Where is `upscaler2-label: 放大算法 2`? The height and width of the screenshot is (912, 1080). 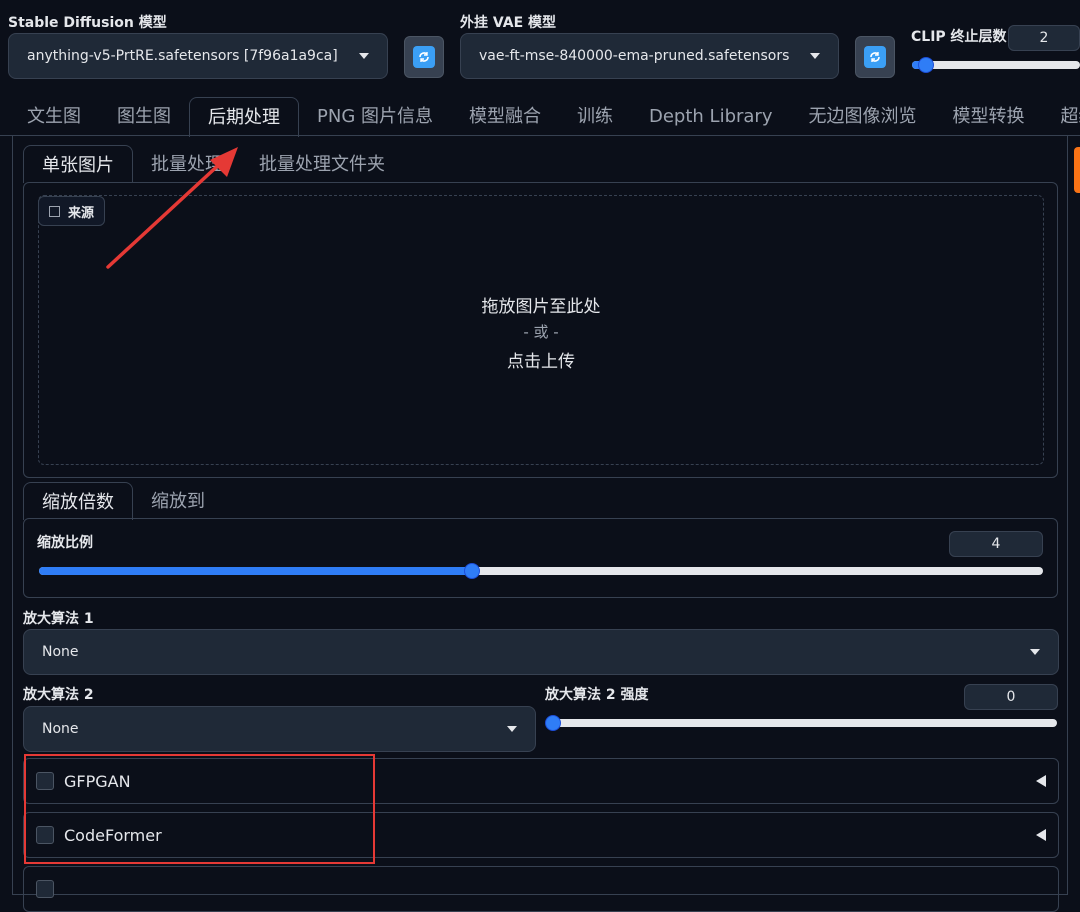 upscaler2-label: 放大算法 2 is located at coordinates (58, 694).